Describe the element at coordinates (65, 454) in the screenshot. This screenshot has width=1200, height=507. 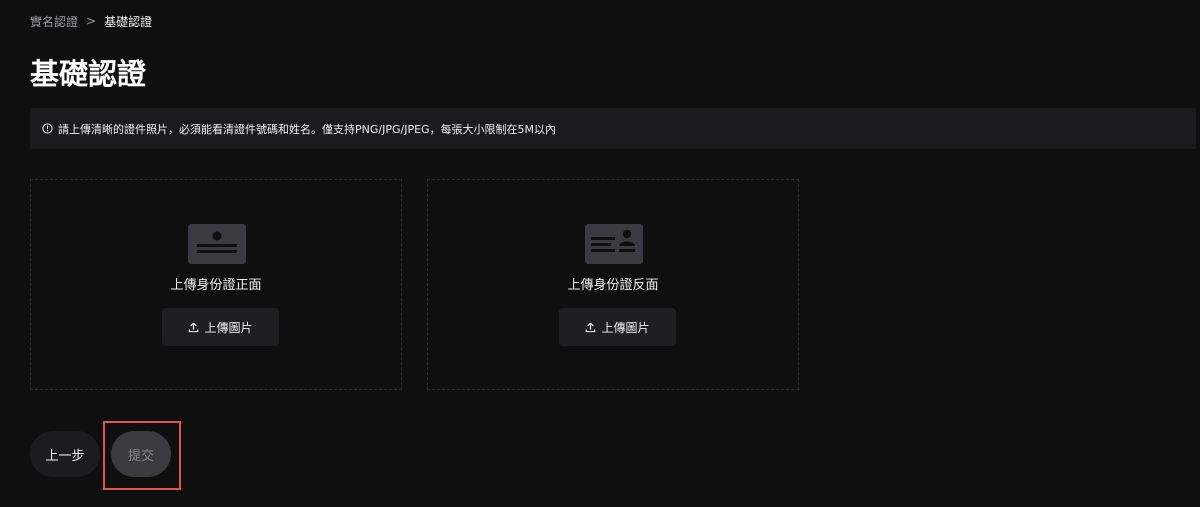
I see `previous-step-button: 上一步` at that location.